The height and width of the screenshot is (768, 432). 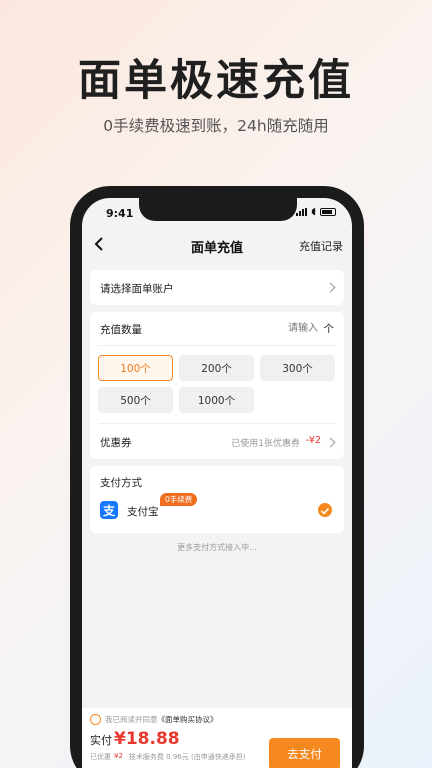 I want to click on coupon-label: 优惠券, so click(x=116, y=443).